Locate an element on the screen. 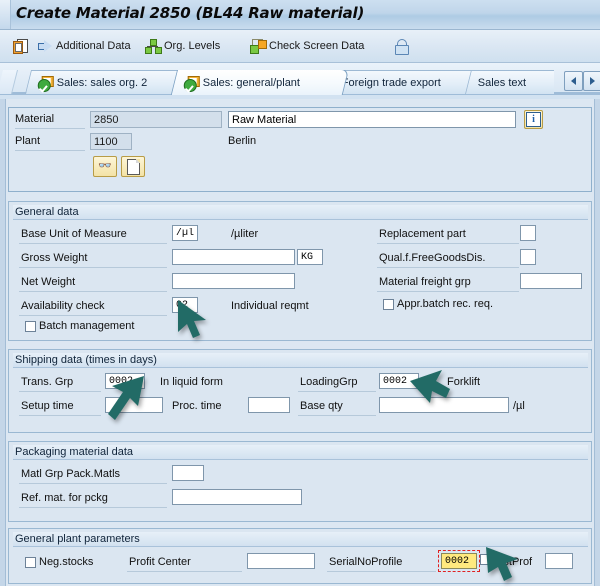 The width and height of the screenshot is (600, 587). tab-sales-text: Sales text is located at coordinates (509, 82).